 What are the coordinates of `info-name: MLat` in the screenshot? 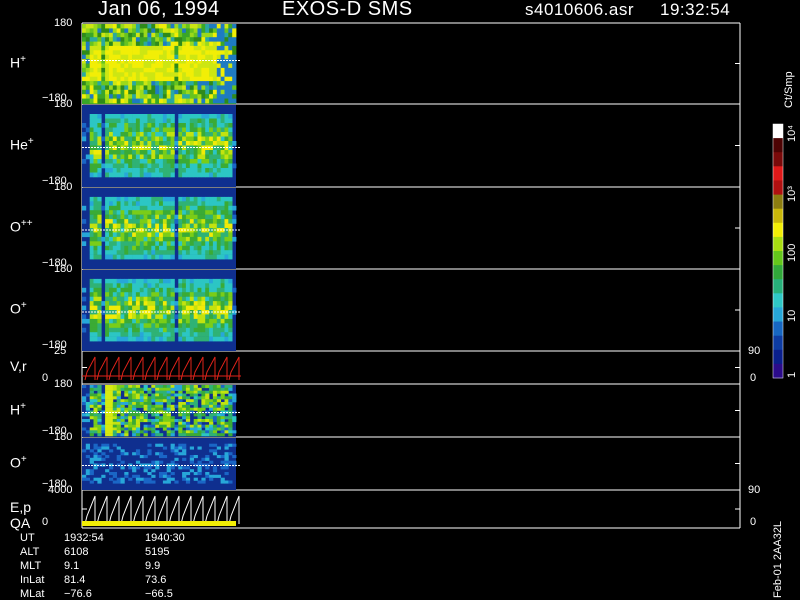 It's located at (32, 594).